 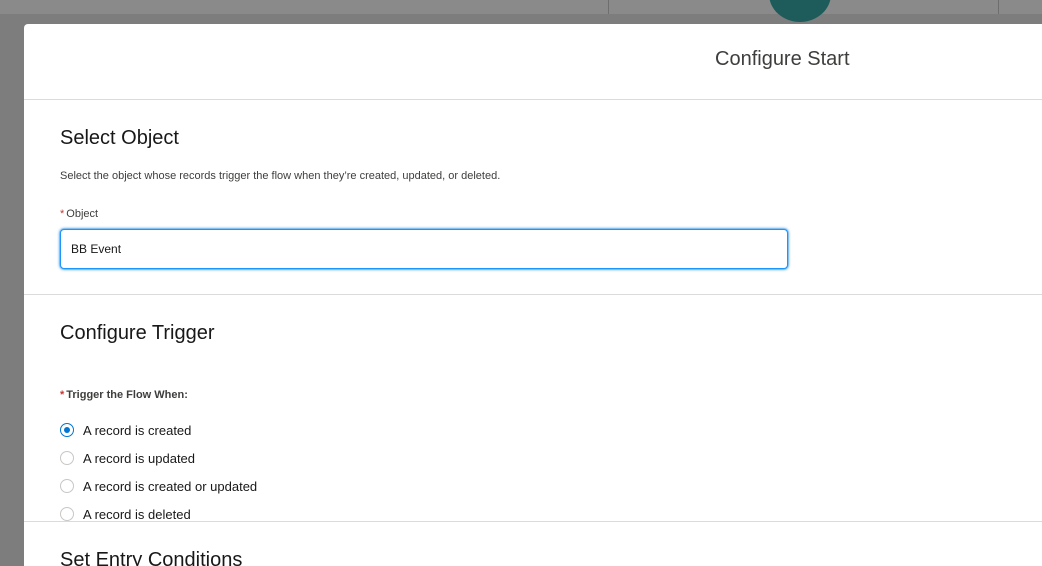 I want to click on trigger-label-text: Trigger the Flow When:, so click(x=127, y=395).